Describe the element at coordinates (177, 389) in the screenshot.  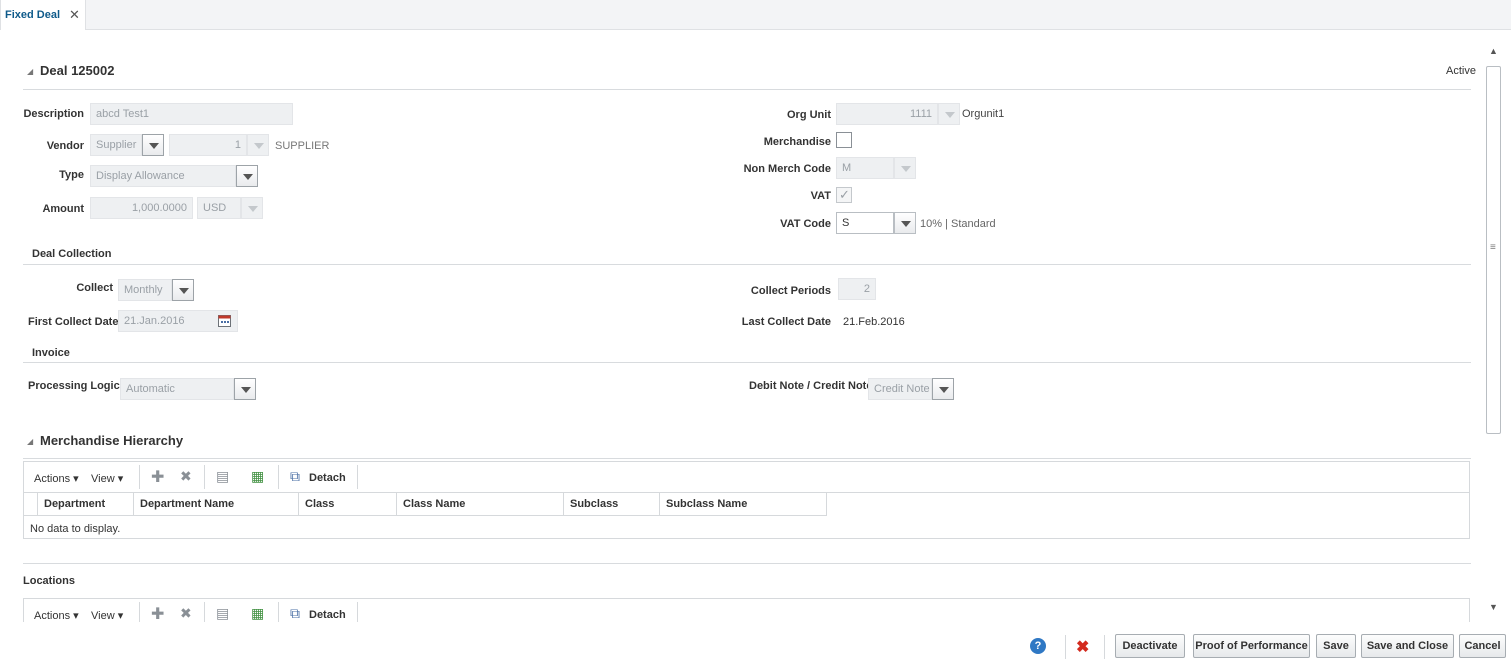
I see `processing-logic-field: Automatic` at that location.